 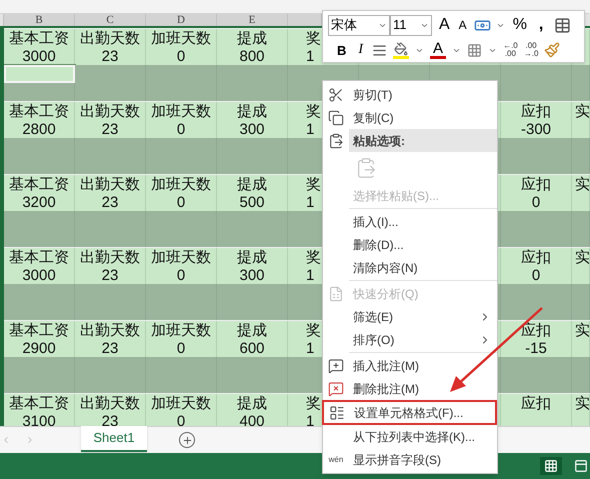 I want to click on grid-view-icon, so click(x=551, y=466).